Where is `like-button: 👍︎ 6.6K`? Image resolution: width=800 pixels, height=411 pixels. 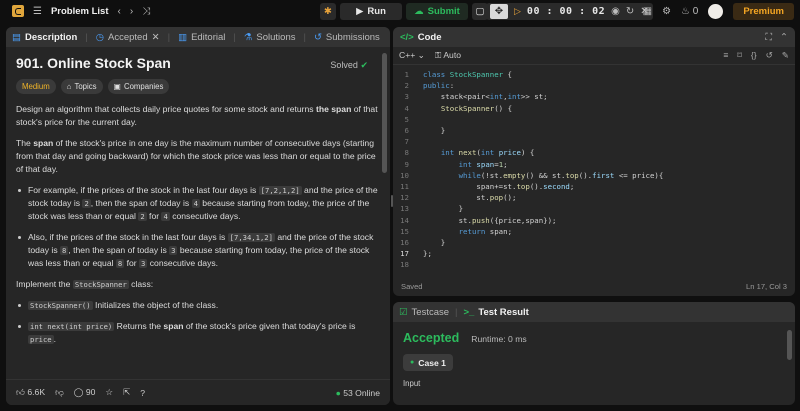
like-button: 👍︎ 6.6K is located at coordinates (30, 392).